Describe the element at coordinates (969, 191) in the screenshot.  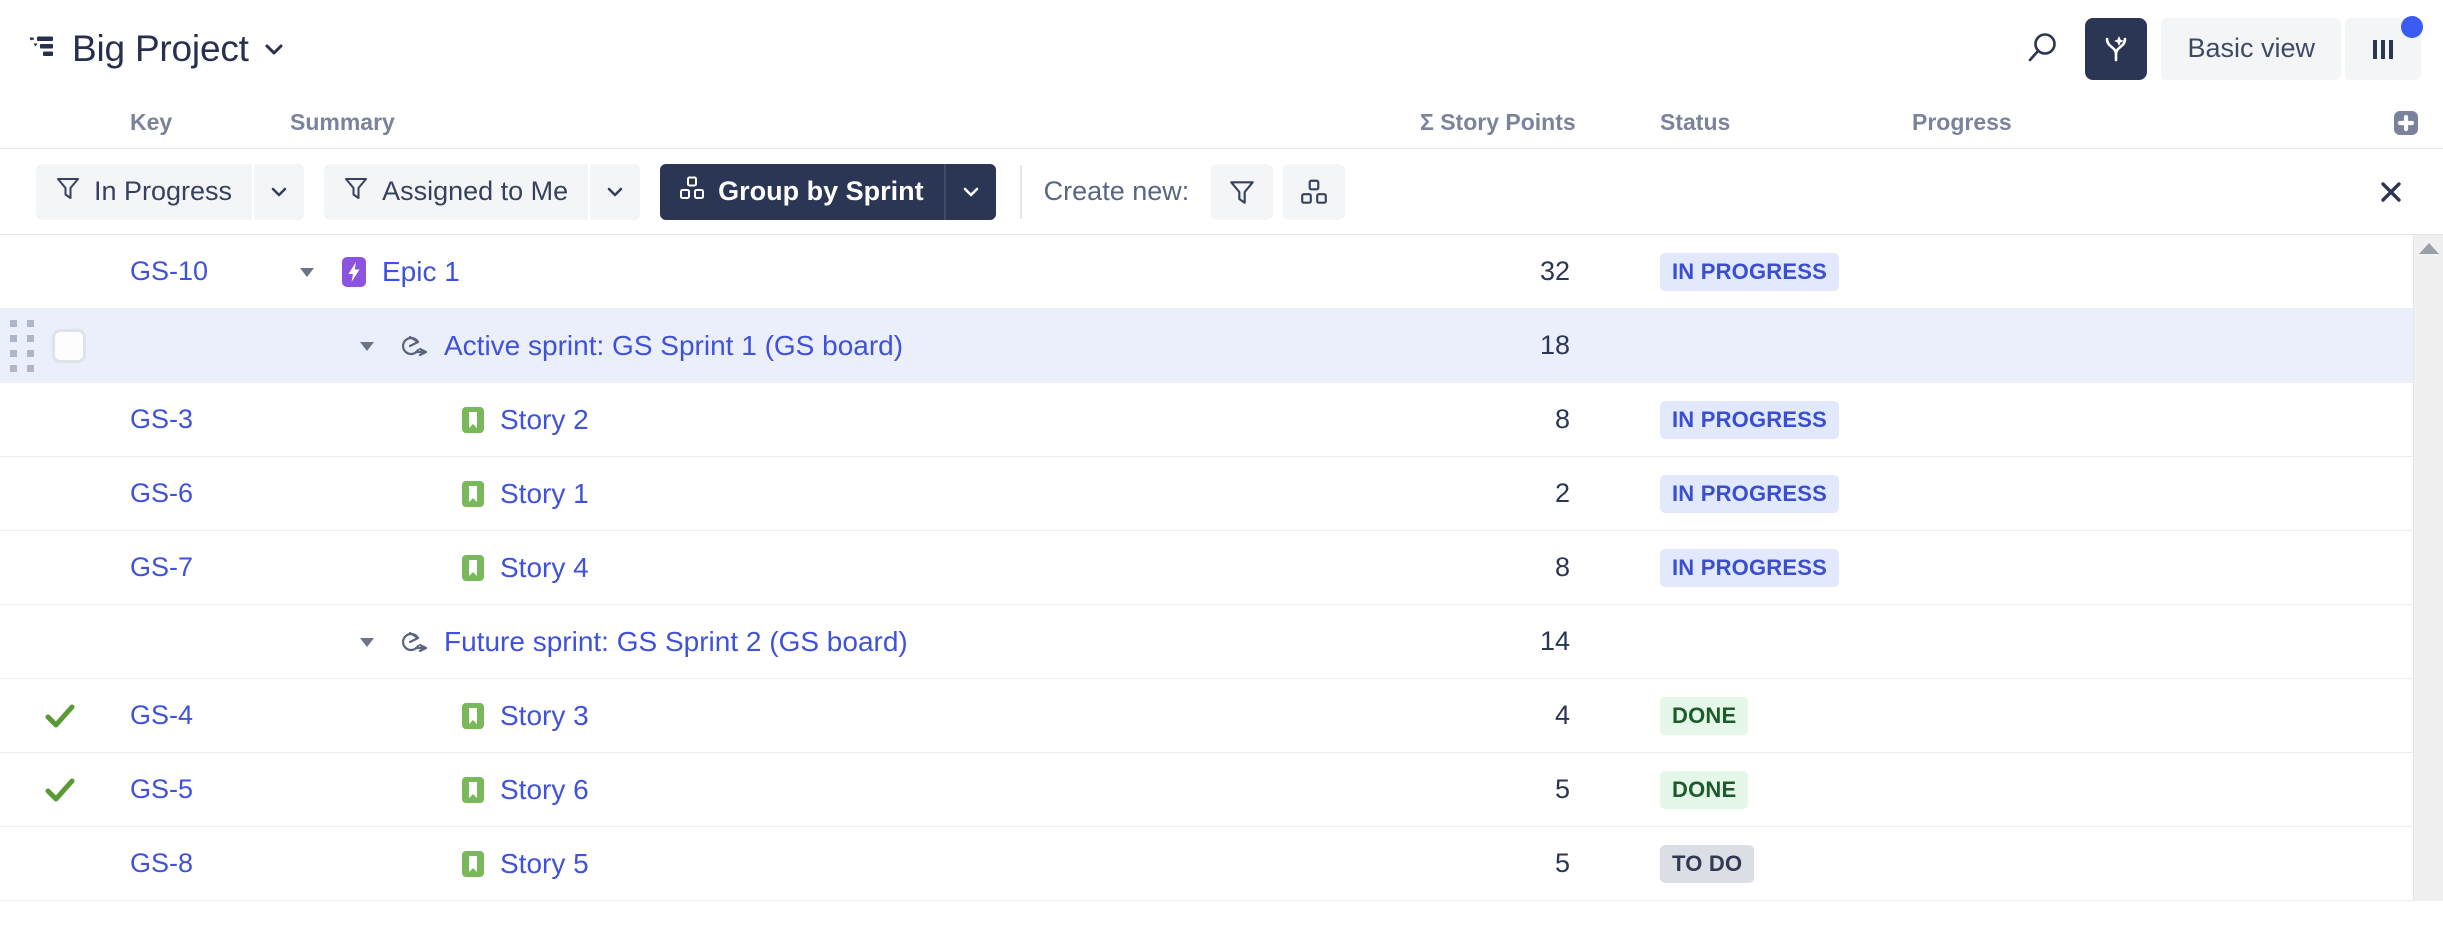
I see `filter-dropdown-group-by-sprint` at that location.